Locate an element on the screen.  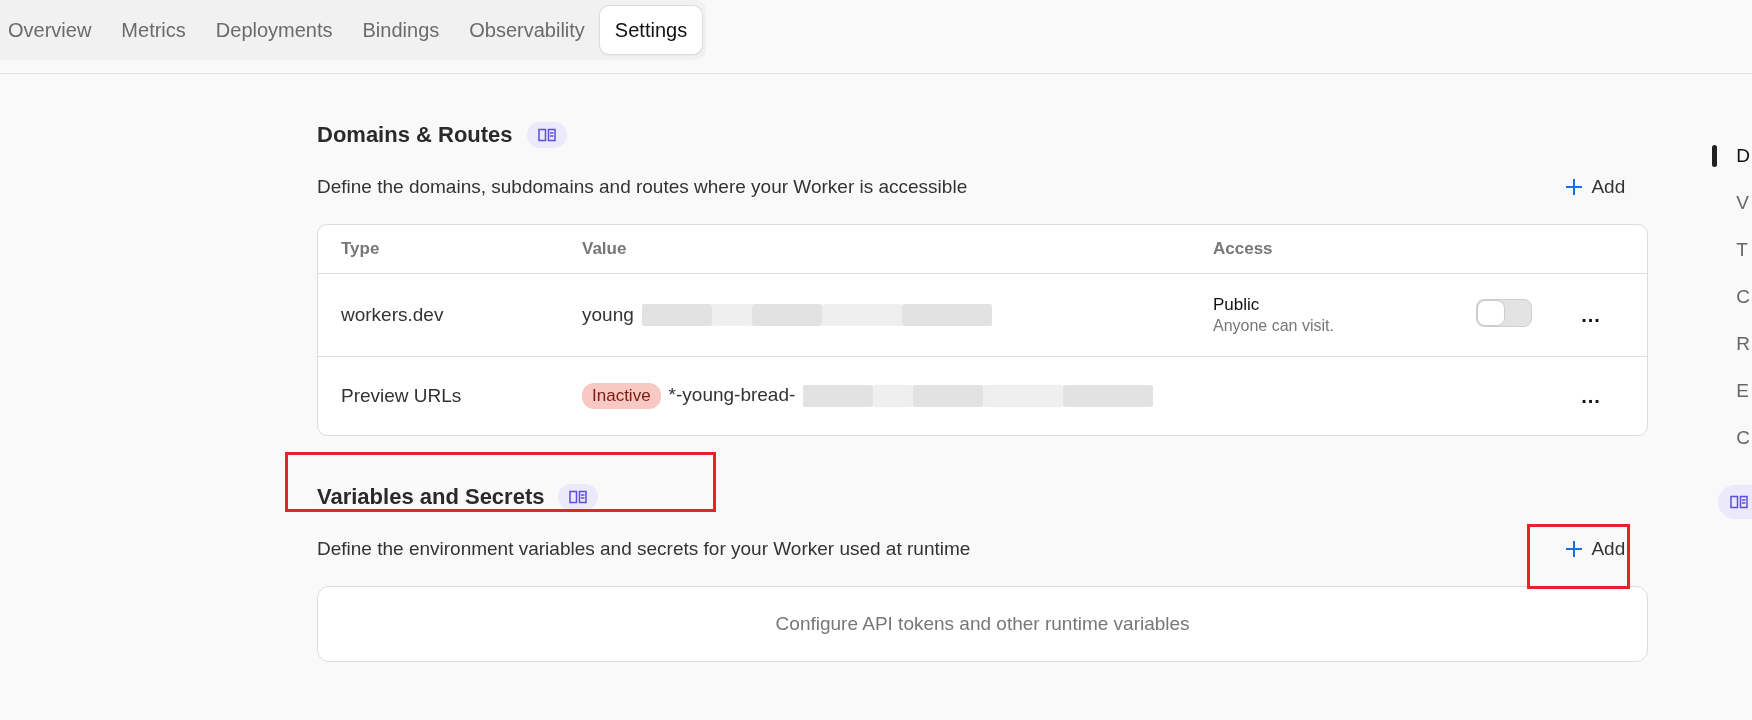
tab: Settings is located at coordinates (651, 30).